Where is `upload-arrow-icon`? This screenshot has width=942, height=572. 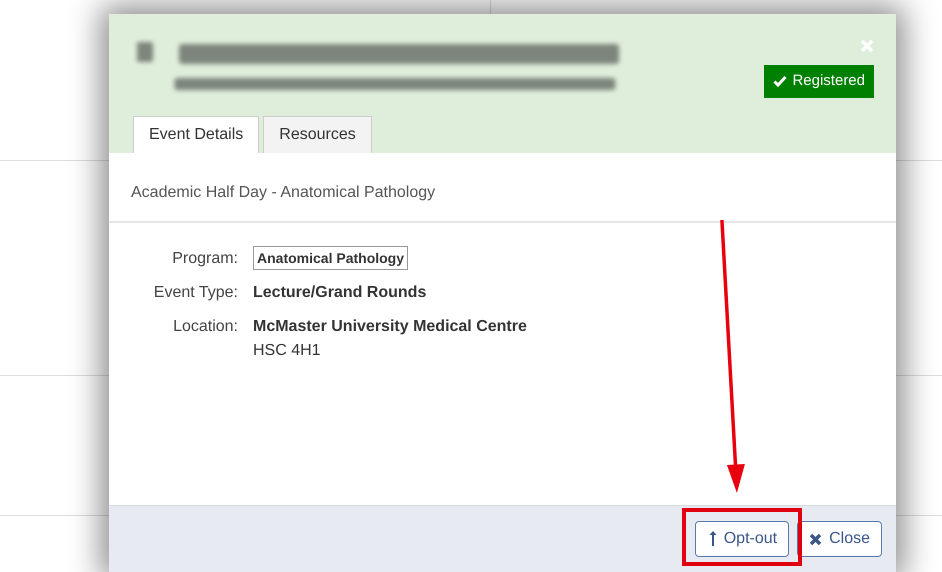
upload-arrow-icon is located at coordinates (711, 539).